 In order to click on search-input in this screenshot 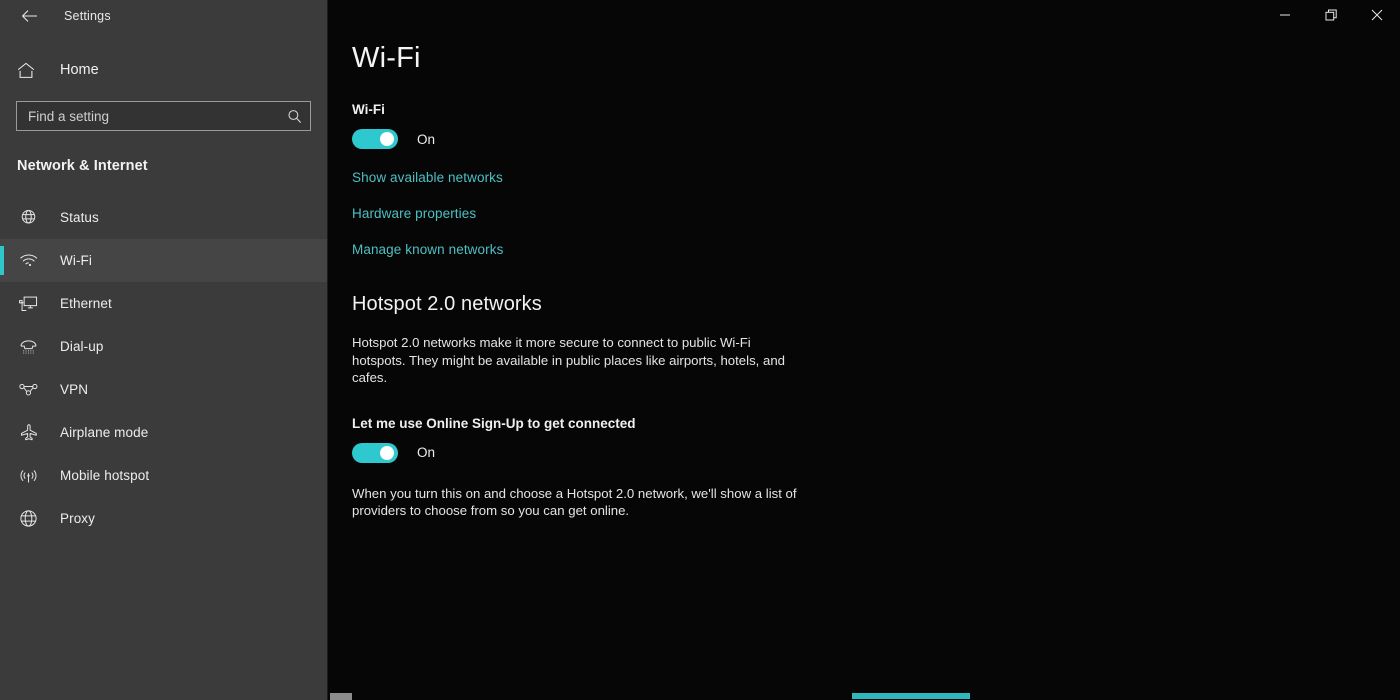, I will do `click(157, 116)`.